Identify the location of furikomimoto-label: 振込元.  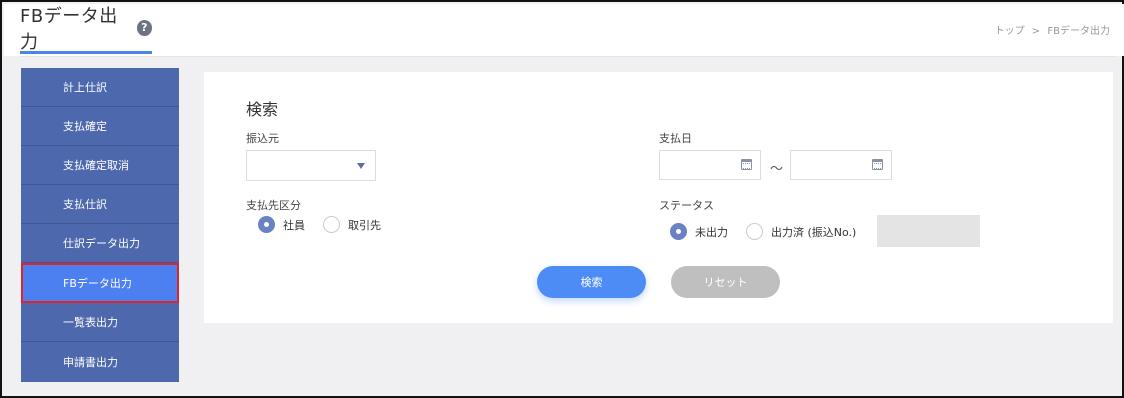
(262, 138).